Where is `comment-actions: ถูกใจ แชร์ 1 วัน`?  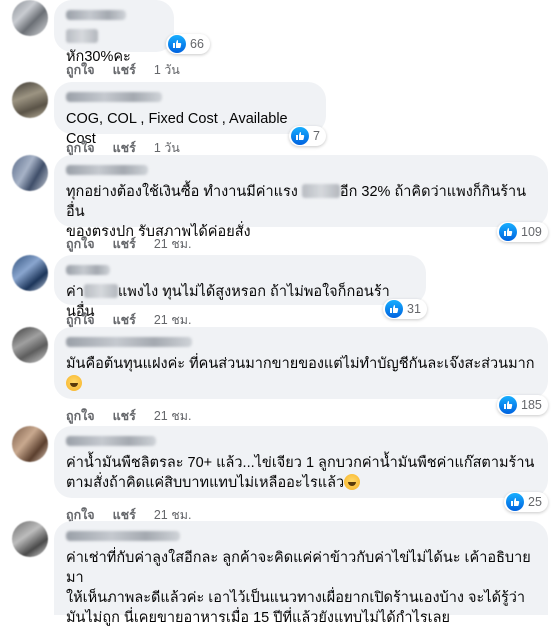
comment-actions: ถูกใจ แชร์ 1 วัน is located at coordinates (123, 70).